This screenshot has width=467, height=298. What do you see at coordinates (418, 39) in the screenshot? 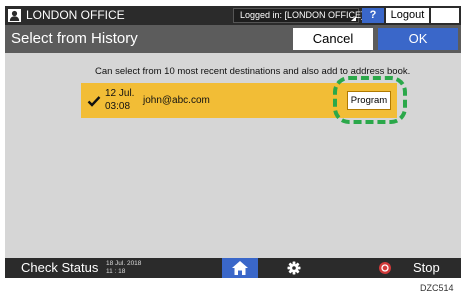
I see `ok-button: OK` at bounding box center [418, 39].